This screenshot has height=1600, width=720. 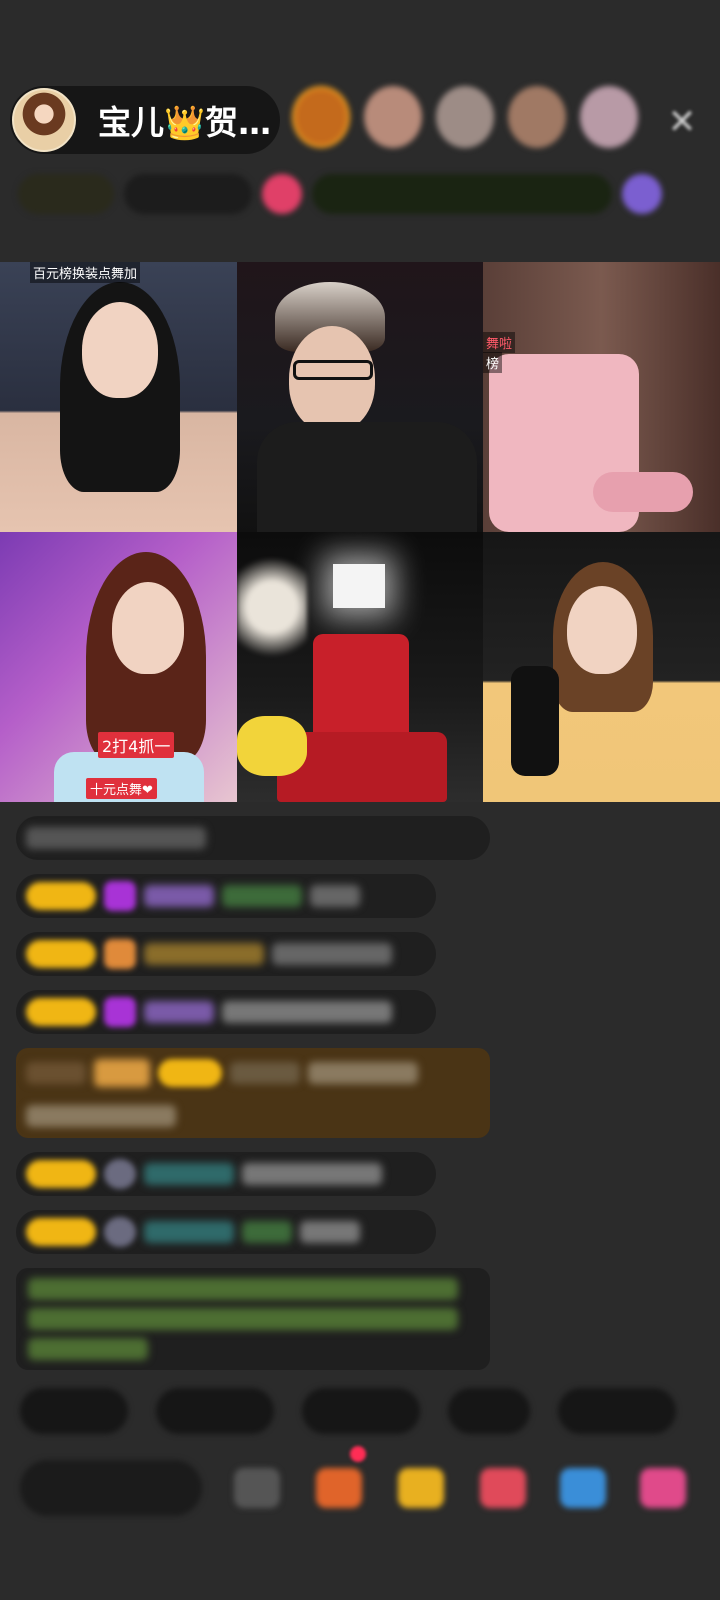 I want to click on red-packet-icon, so click(x=339, y=1488).